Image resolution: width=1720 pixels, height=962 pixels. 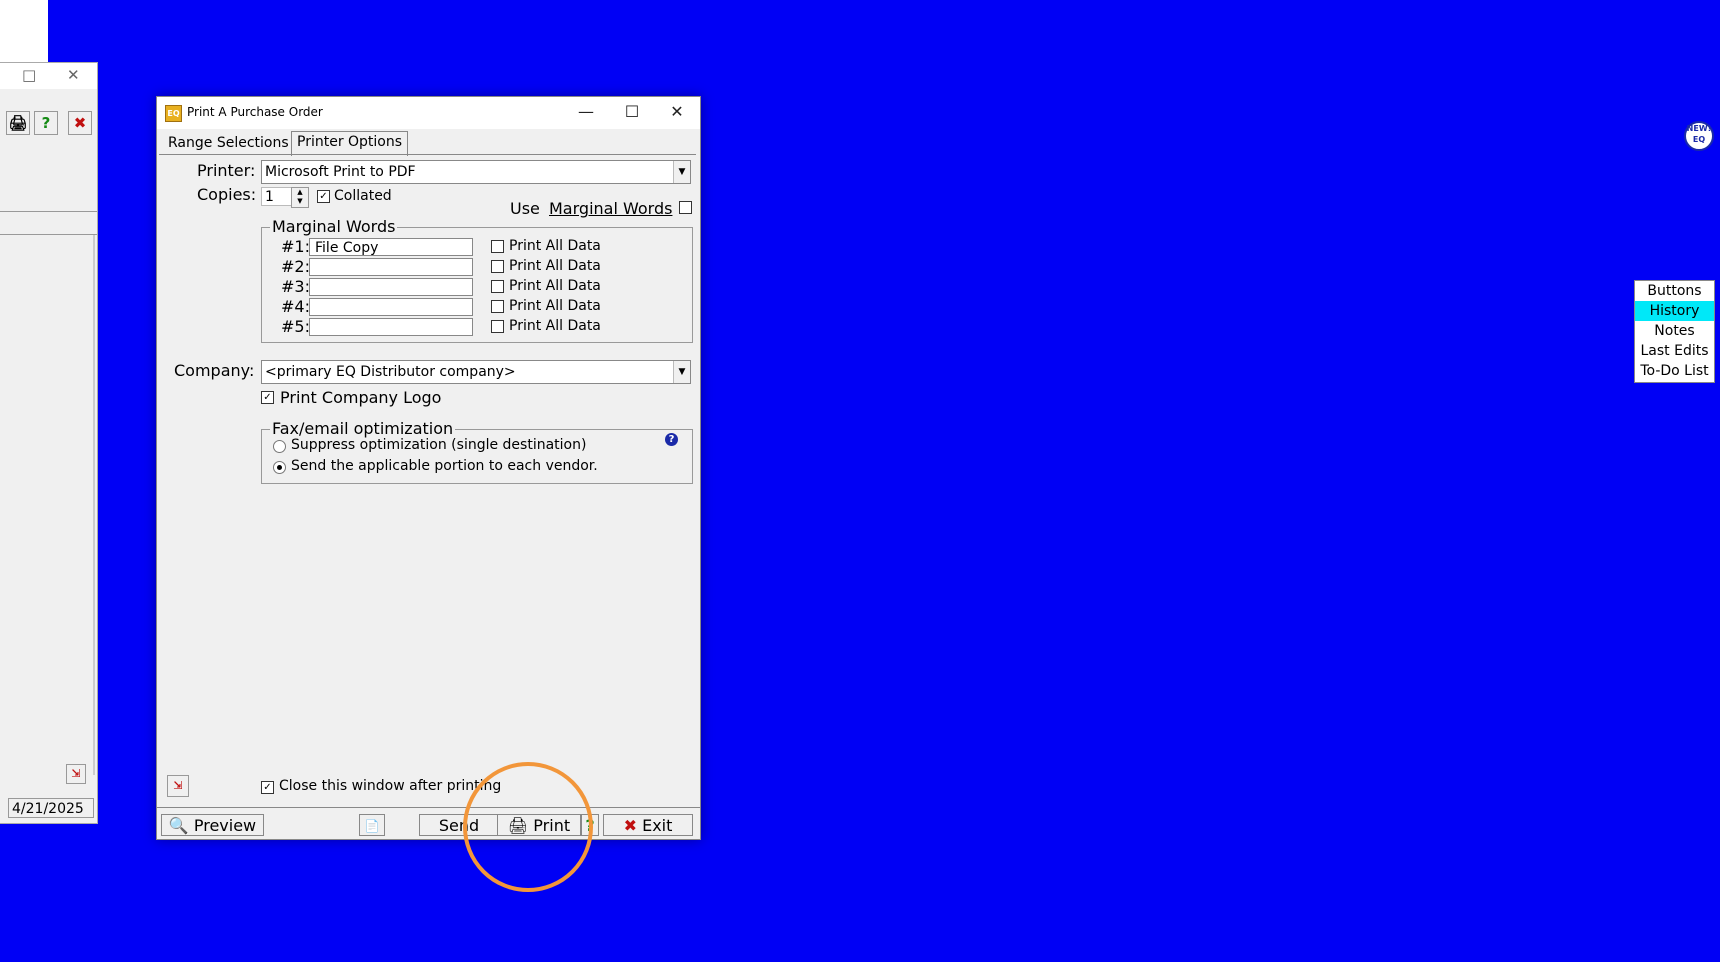 I want to click on close-after-printing-checkbox: ✓, so click(x=267, y=787).